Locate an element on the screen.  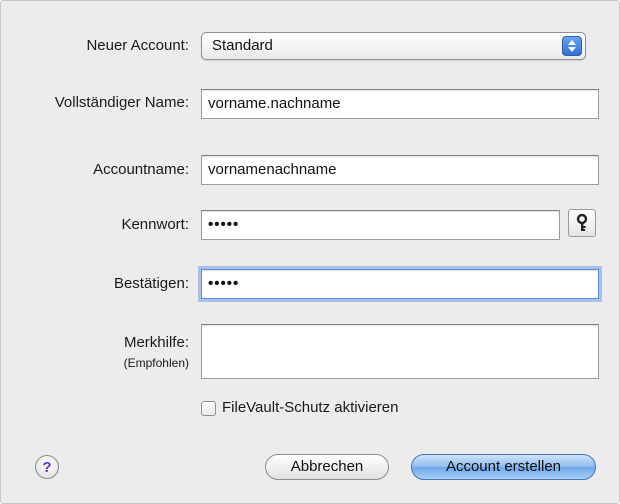
question-mark-icon: ? is located at coordinates (47, 467).